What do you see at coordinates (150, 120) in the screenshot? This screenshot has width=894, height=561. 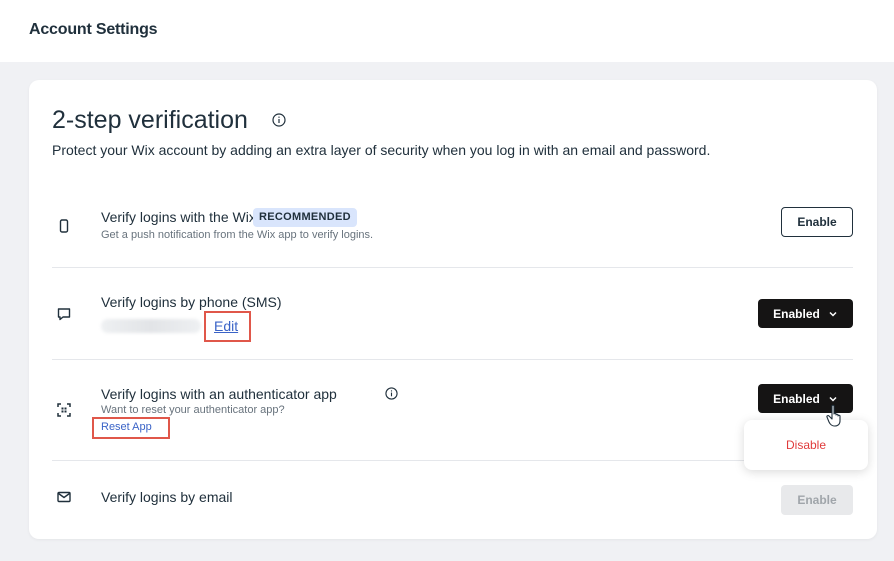 I see `section-title: 2-step verification` at bounding box center [150, 120].